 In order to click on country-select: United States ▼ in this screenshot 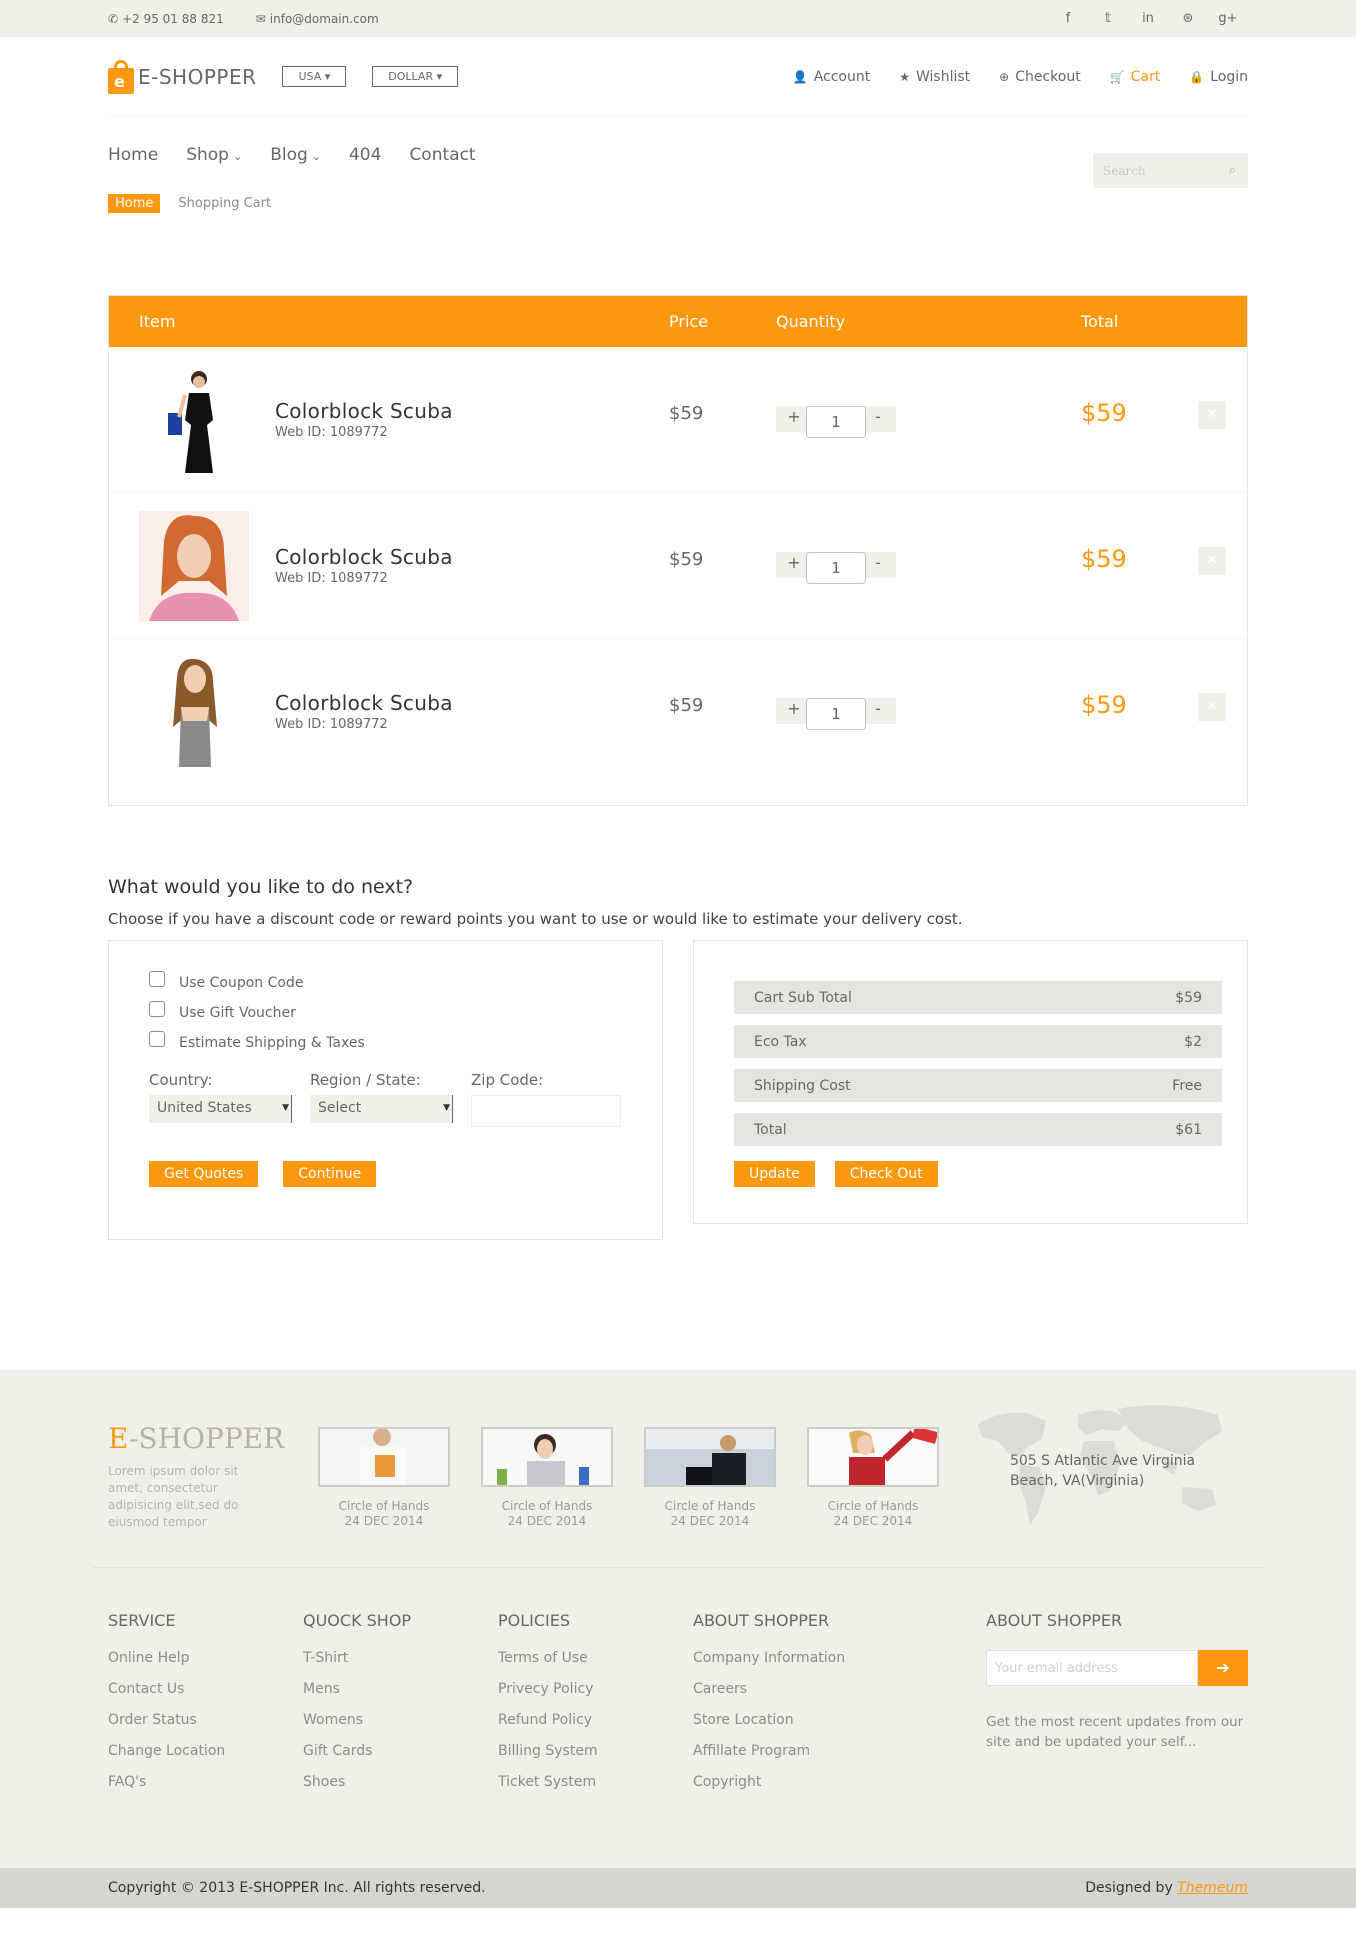, I will do `click(220, 1109)`.